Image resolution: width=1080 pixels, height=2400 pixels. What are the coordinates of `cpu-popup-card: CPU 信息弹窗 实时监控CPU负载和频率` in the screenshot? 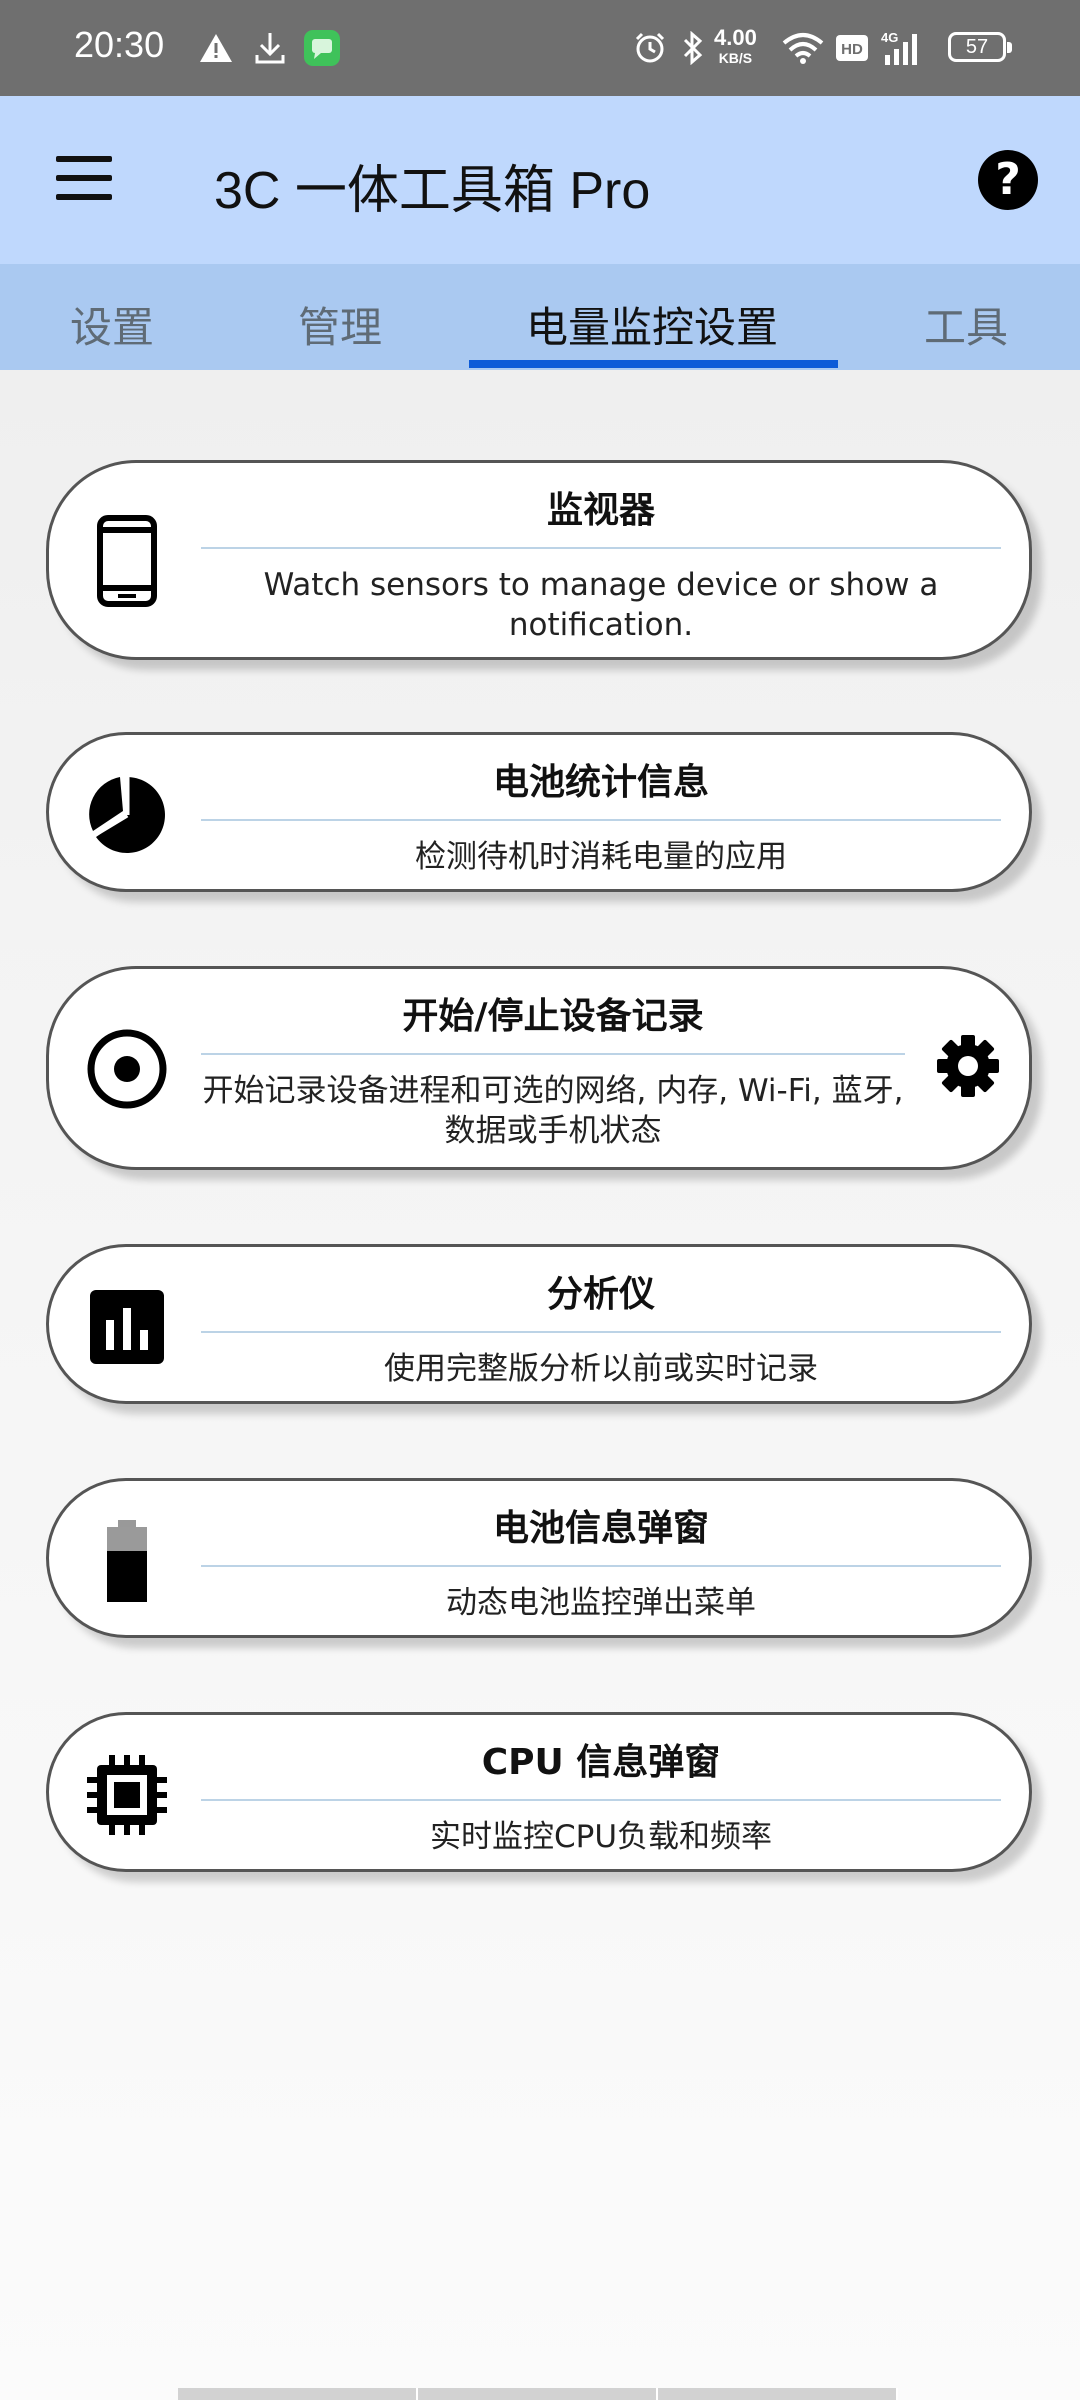 It's located at (539, 1792).